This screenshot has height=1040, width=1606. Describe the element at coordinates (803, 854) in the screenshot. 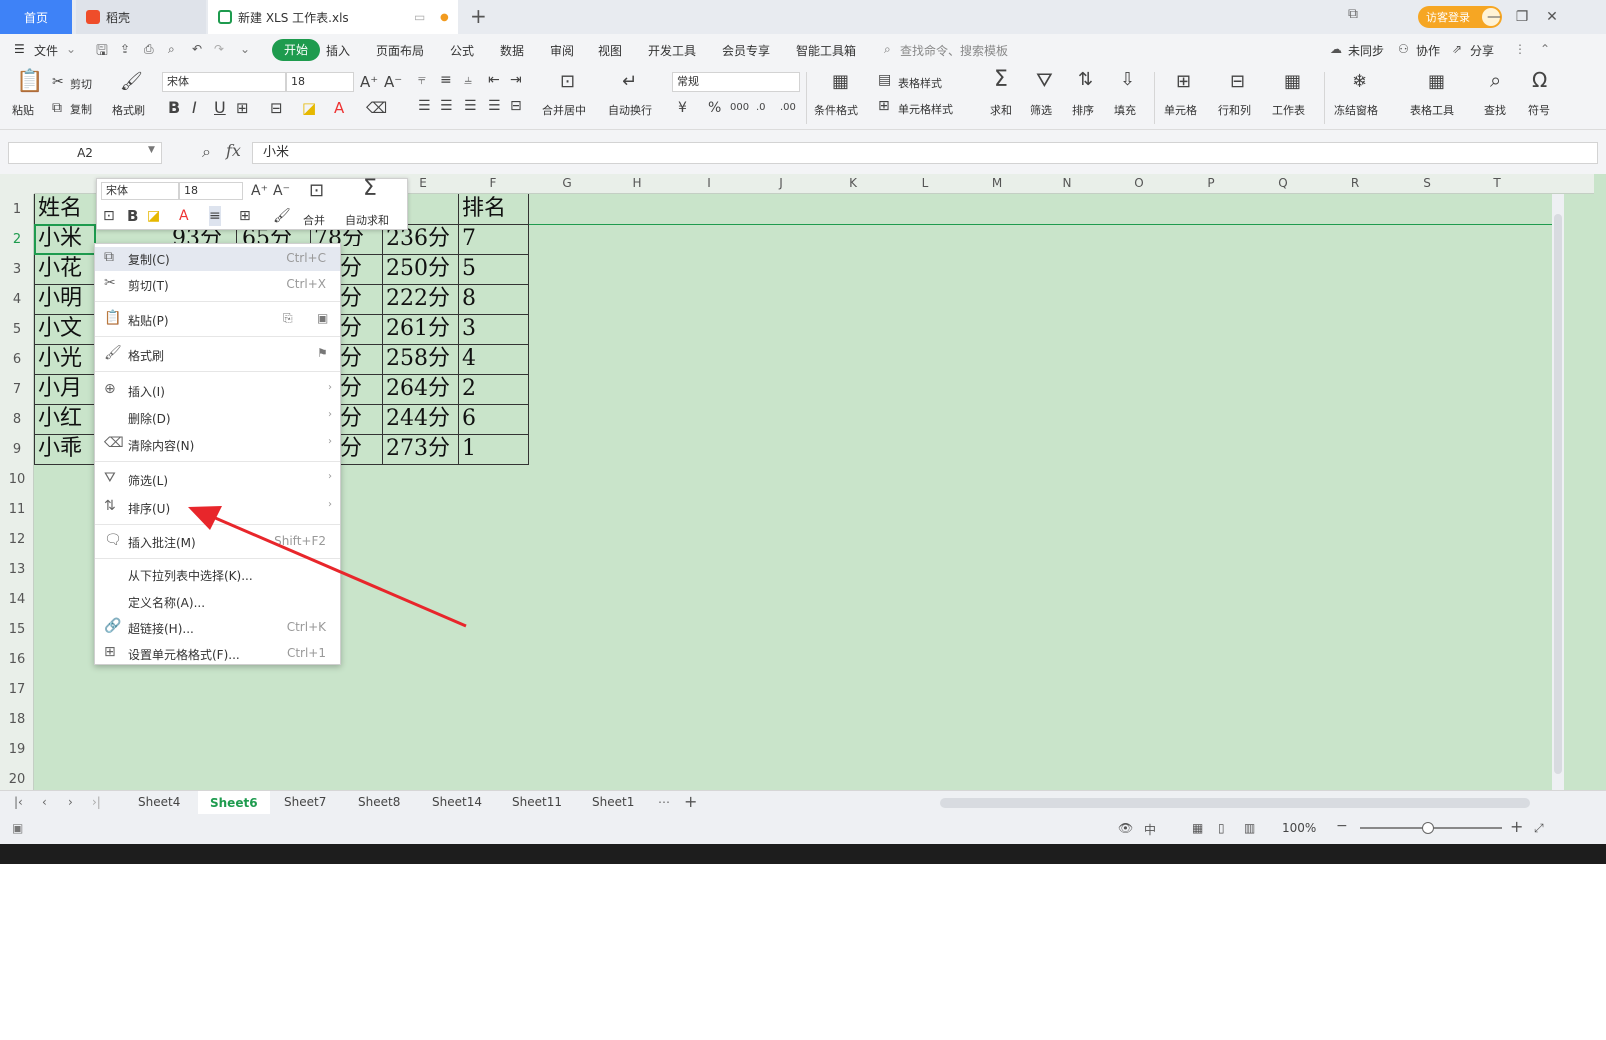

I see `taskbar-edge` at that location.